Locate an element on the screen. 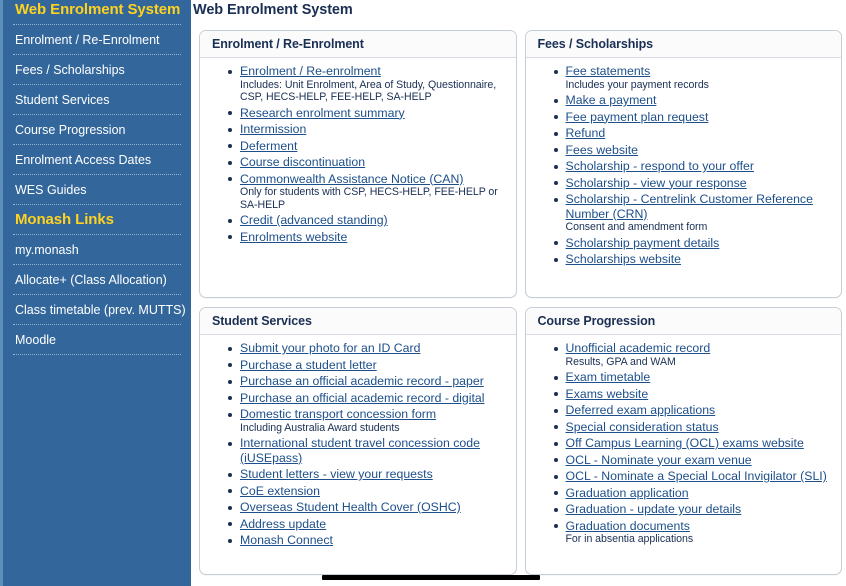 This screenshot has width=846, height=586. sidebar-item-student-services: Student Services is located at coordinates (97, 100).